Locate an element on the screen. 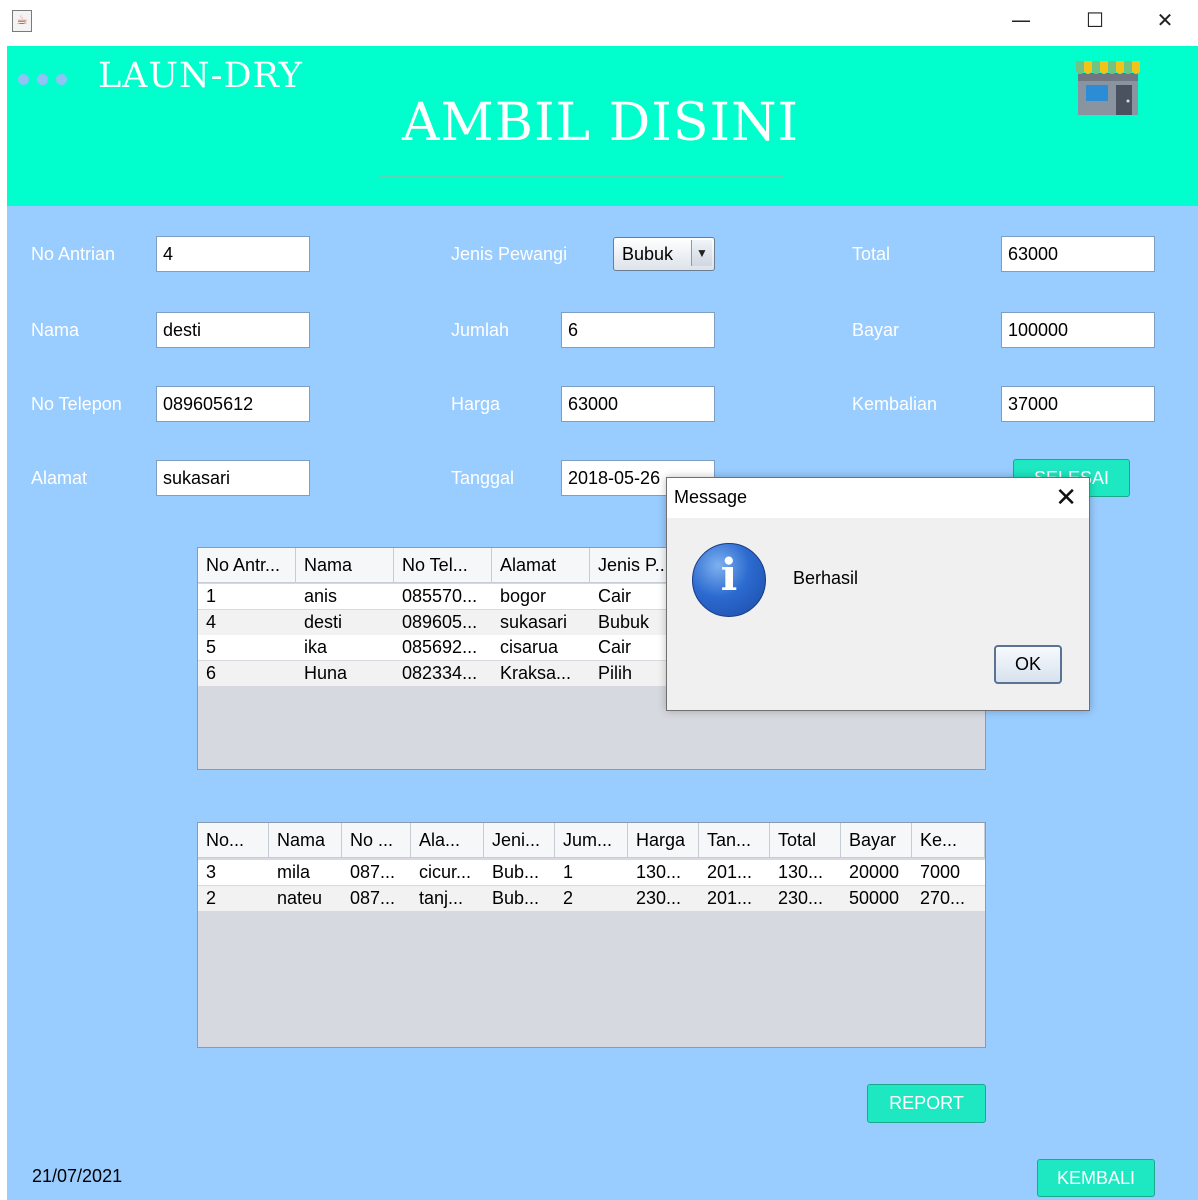 Image resolution: width=1198 pixels, height=1200 pixels. table-cell: 6 is located at coordinates (211, 673).